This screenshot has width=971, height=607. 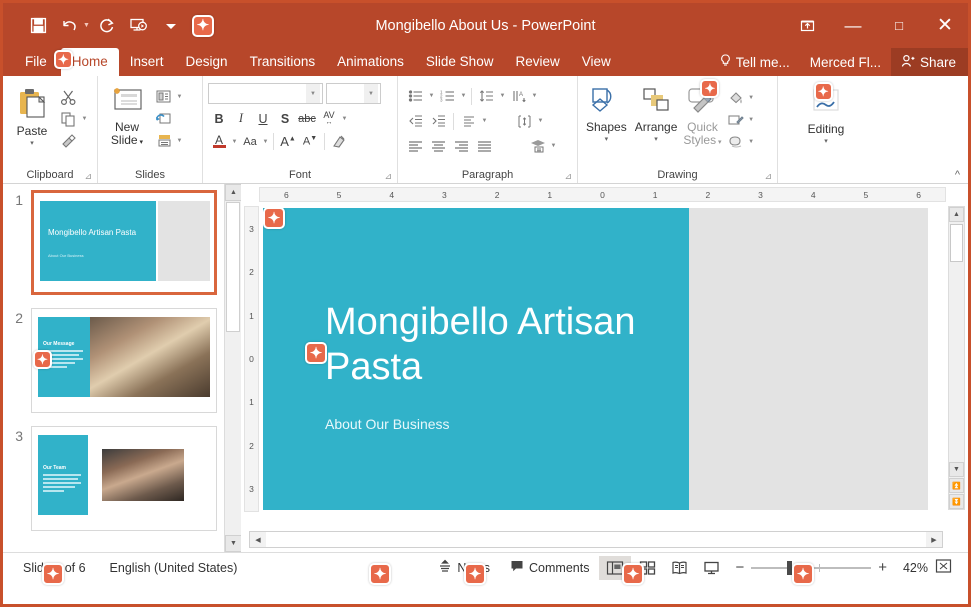 I want to click on close-button: ✕, so click(x=945, y=25).